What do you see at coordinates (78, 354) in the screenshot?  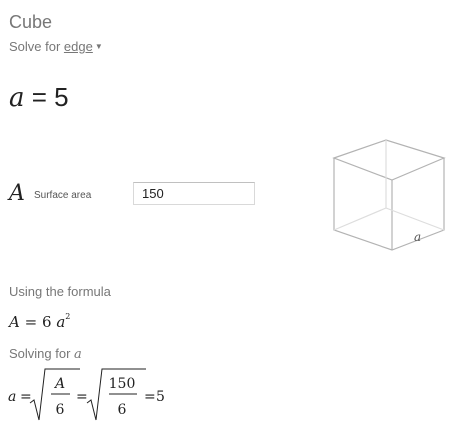 I see `solving-for-variable: a` at bounding box center [78, 354].